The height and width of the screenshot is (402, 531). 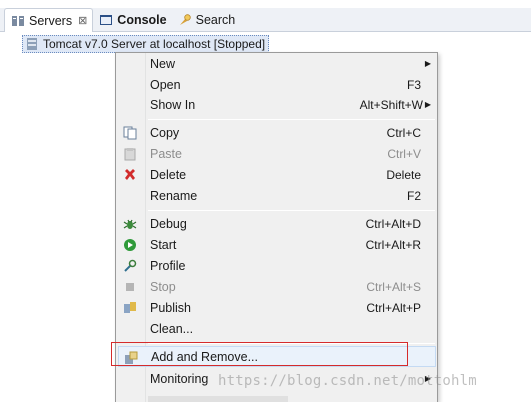 I want to click on menu-item-stop: Stop Ctrl+Alt+S, so click(x=276, y=286).